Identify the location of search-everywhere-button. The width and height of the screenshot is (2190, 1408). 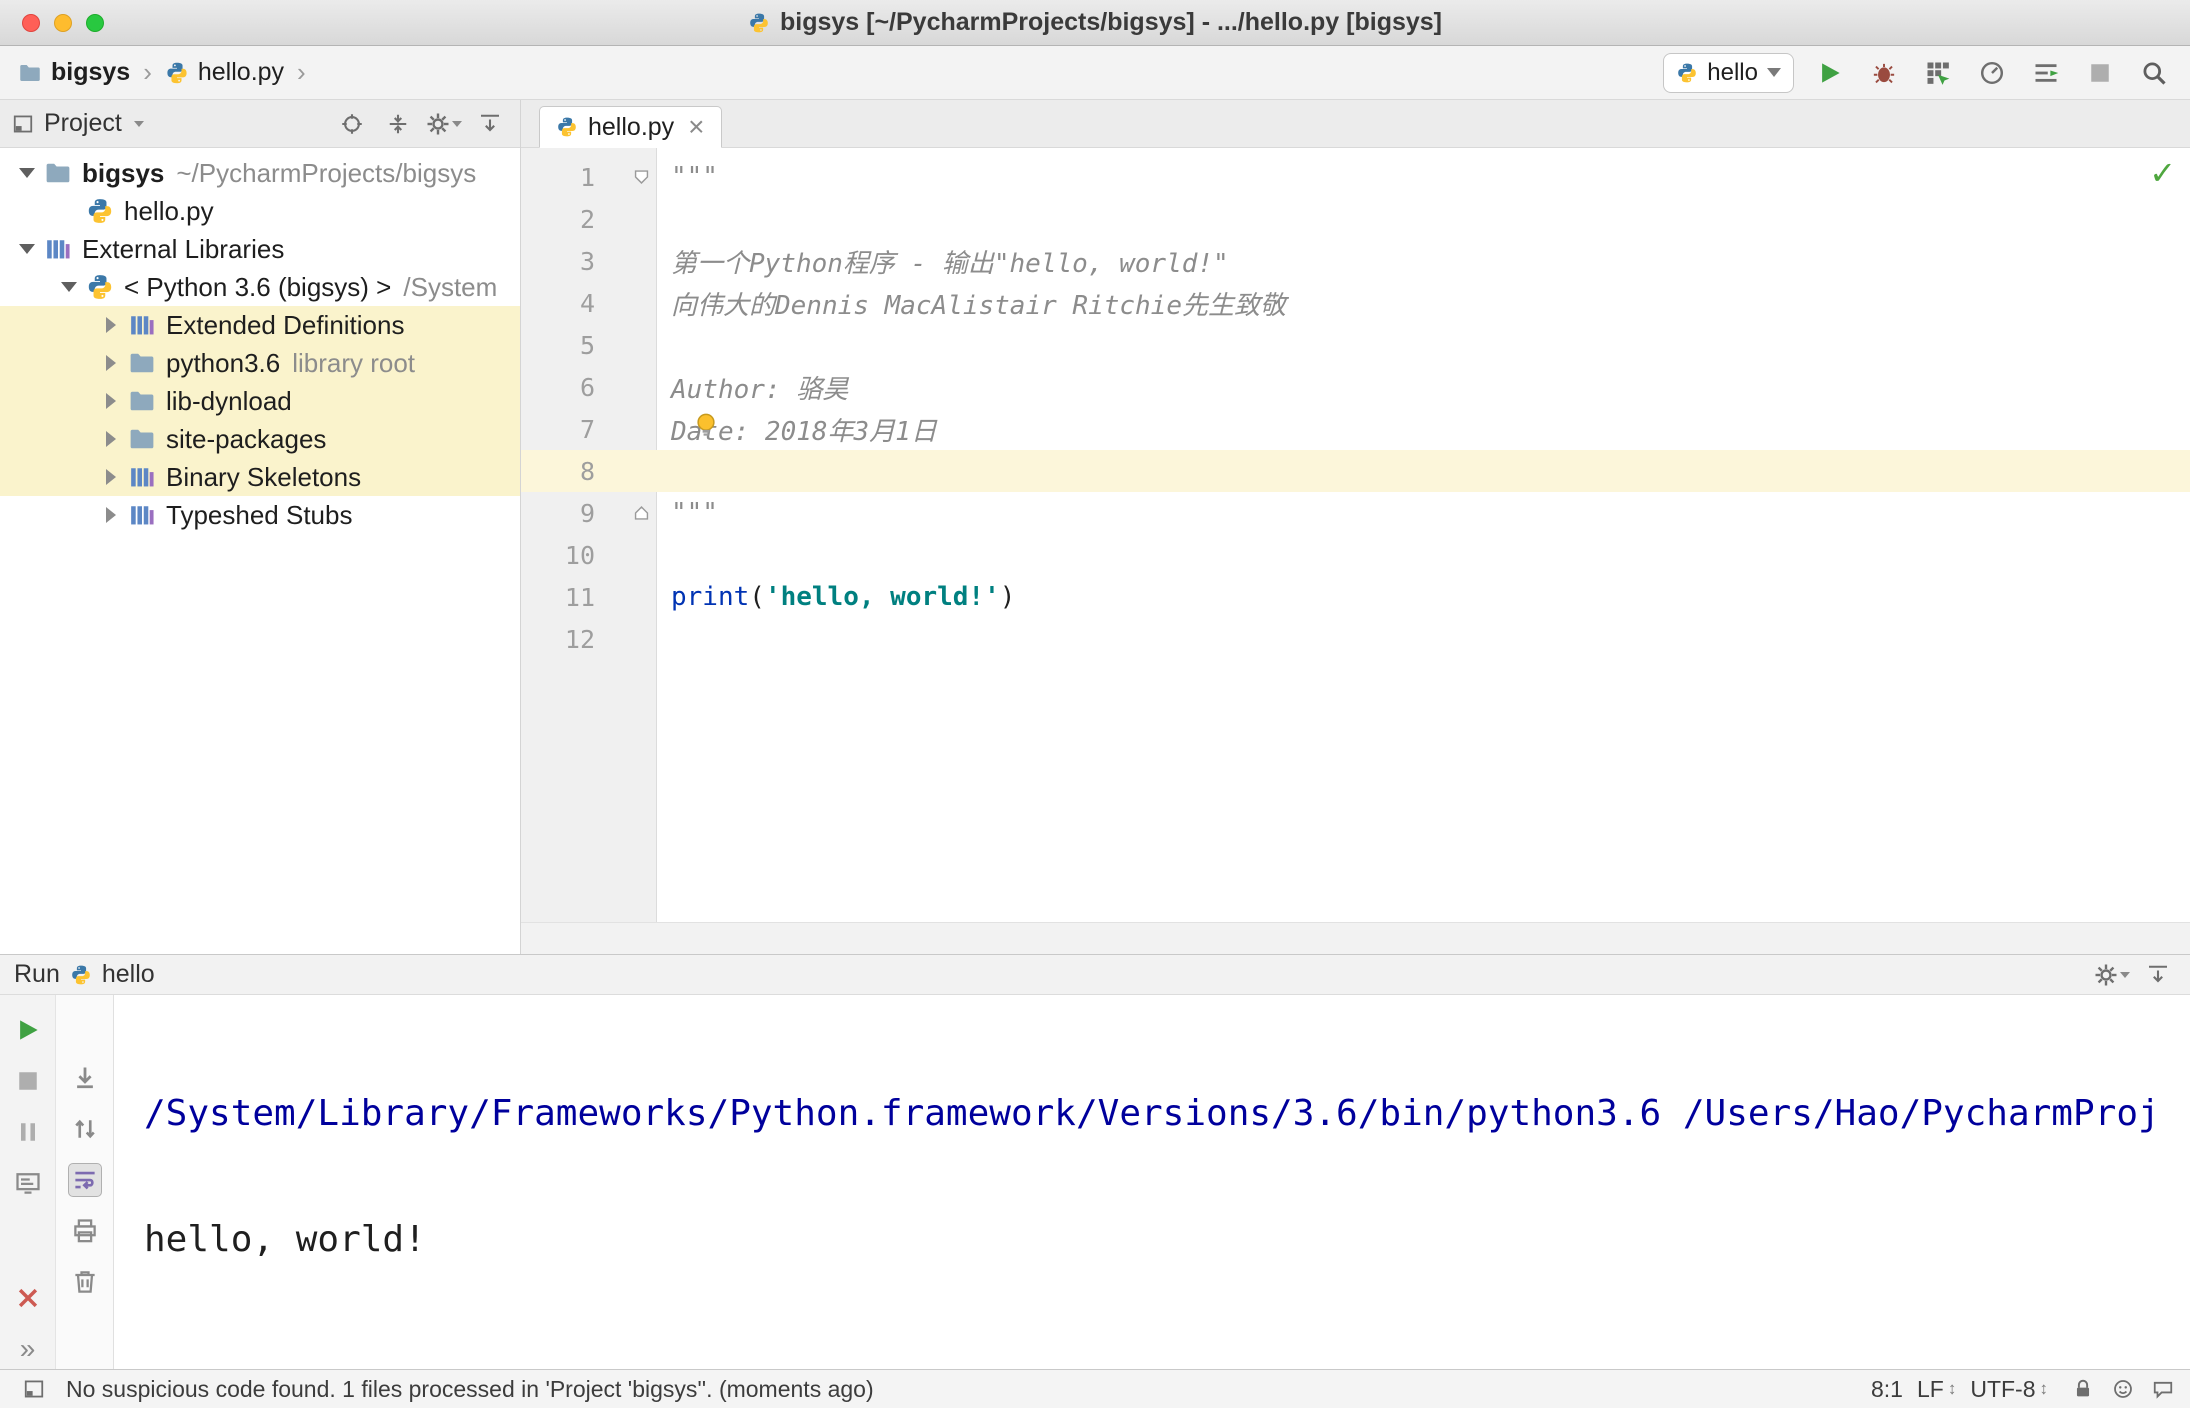
(2154, 73).